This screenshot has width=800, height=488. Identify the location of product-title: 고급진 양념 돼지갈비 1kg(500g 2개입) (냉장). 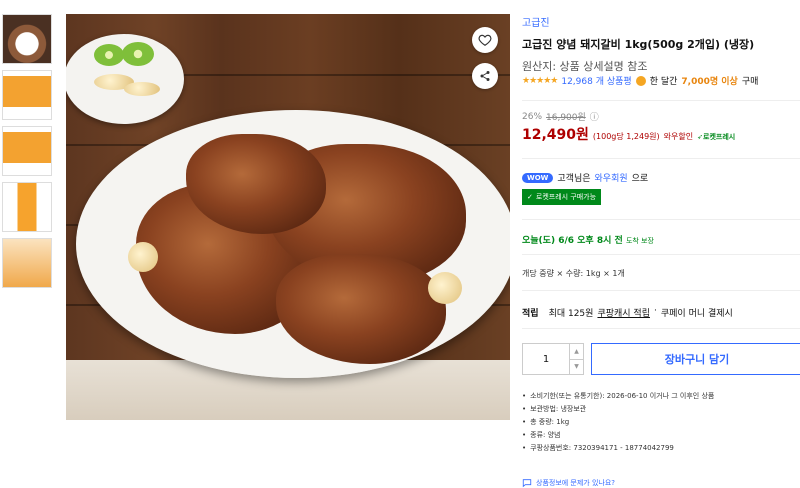
(638, 44).